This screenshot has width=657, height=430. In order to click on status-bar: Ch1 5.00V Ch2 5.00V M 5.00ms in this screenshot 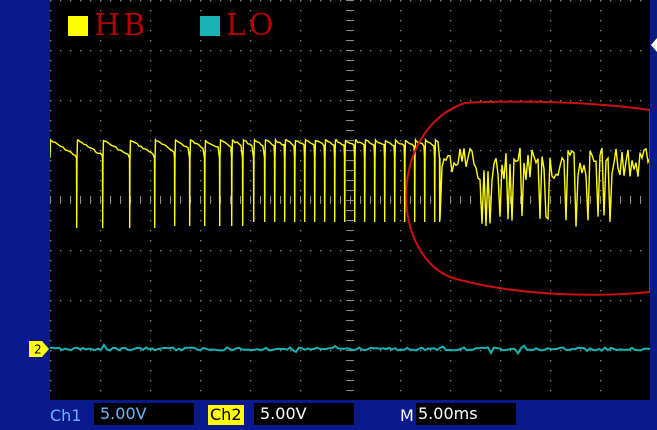, I will do `click(328, 415)`.